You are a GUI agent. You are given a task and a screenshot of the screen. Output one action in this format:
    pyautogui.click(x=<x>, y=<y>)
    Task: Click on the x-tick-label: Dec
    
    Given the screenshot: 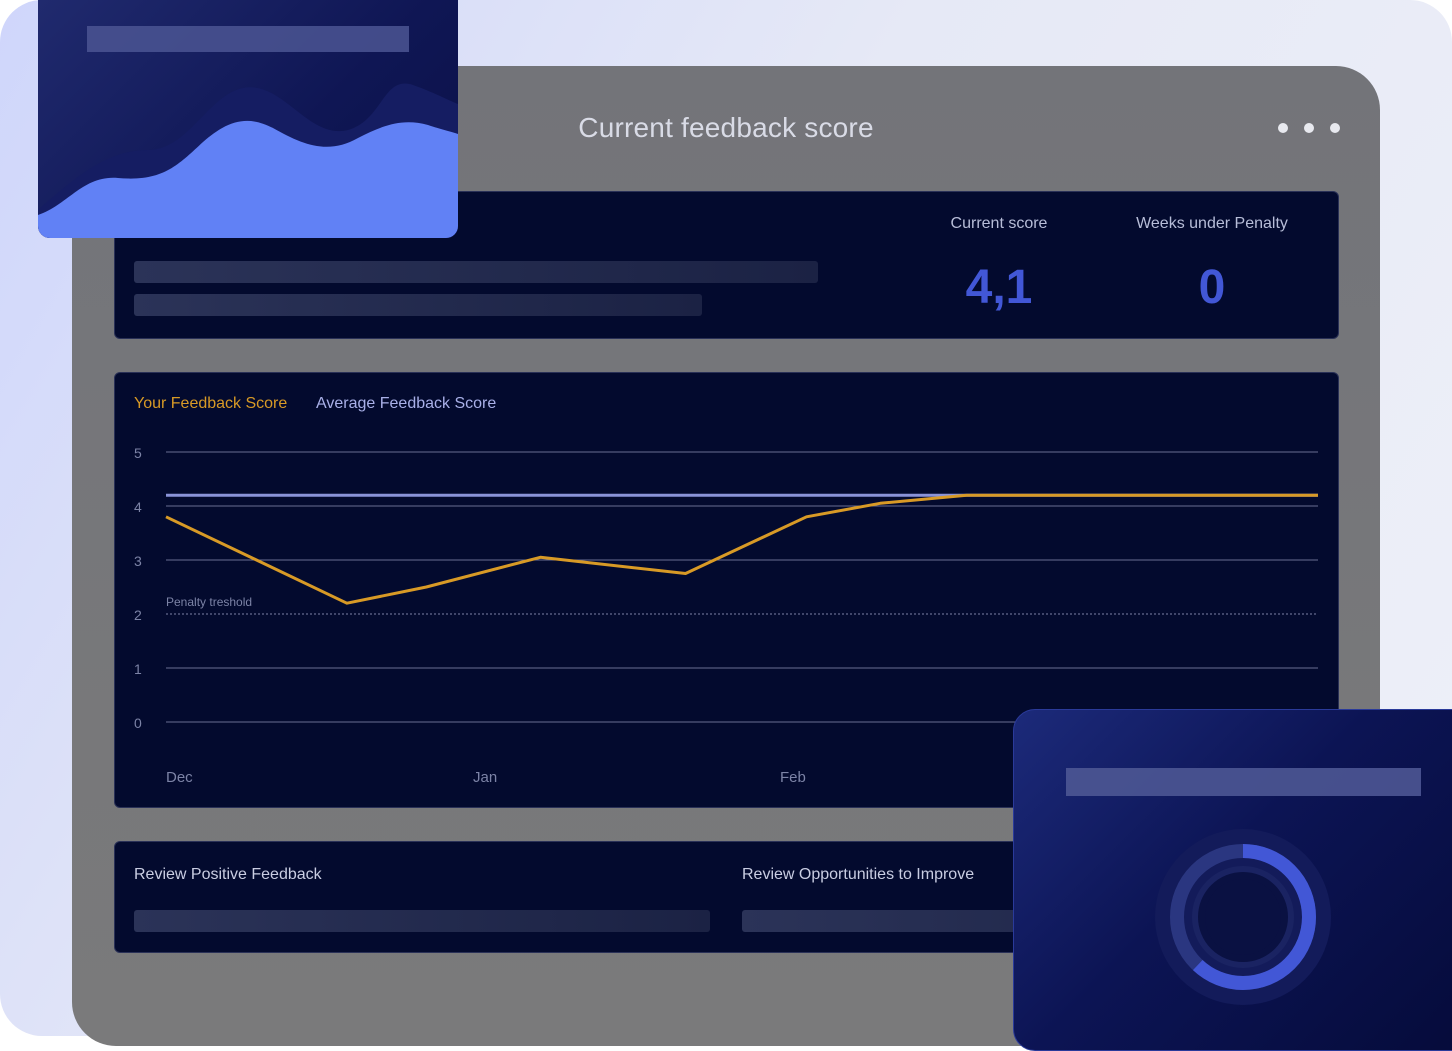 What is the action you would take?
    pyautogui.click(x=179, y=777)
    